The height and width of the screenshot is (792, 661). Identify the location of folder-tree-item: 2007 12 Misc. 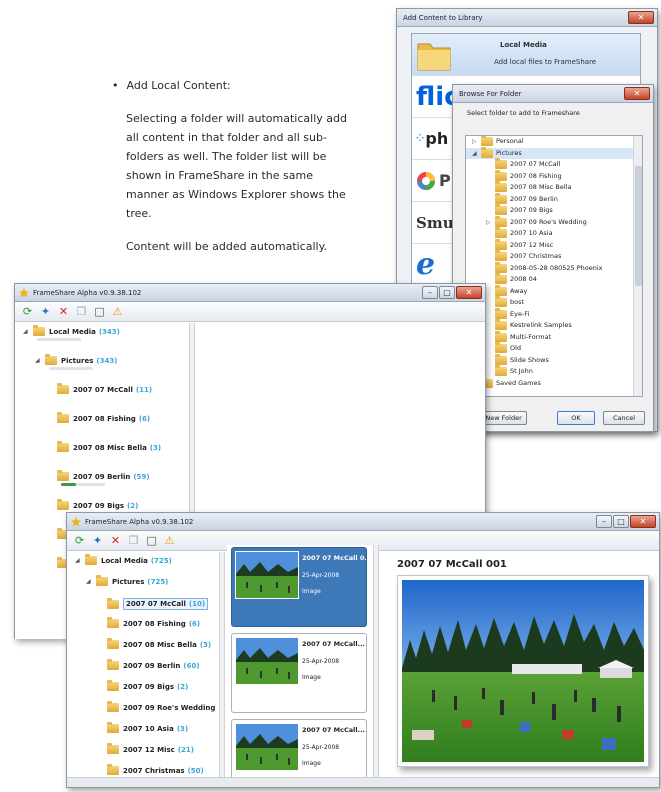
(554, 245).